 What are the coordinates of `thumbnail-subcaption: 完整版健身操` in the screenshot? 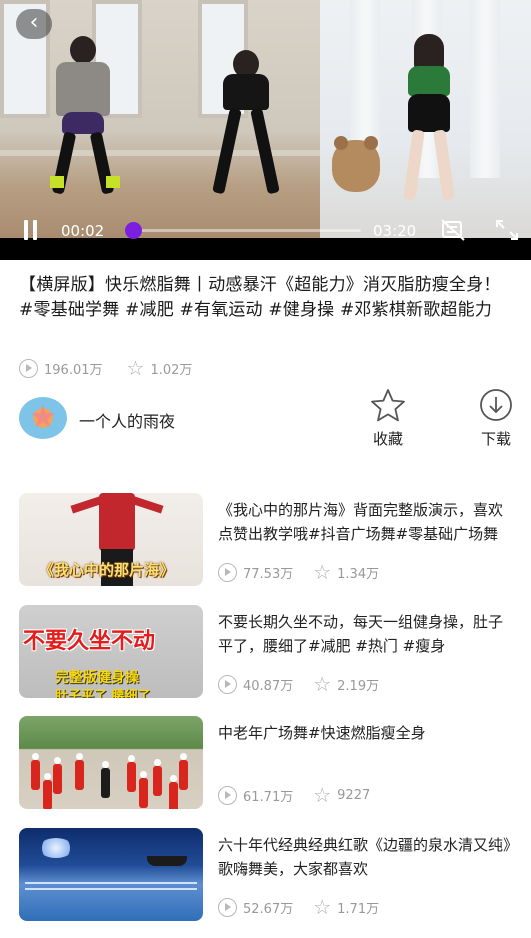 It's located at (97, 678).